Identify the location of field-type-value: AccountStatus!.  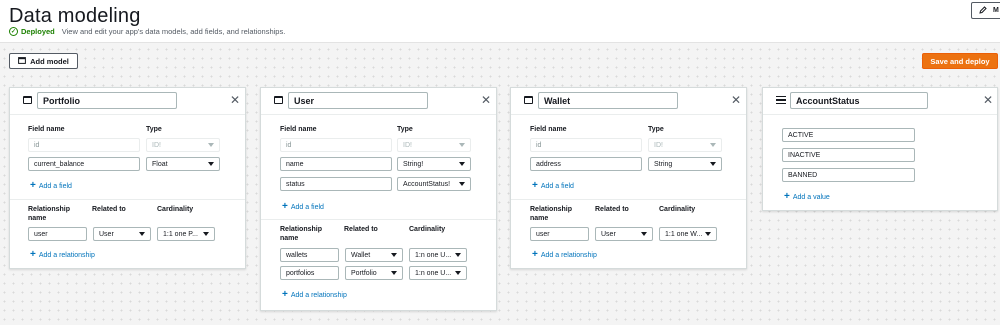
(427, 184).